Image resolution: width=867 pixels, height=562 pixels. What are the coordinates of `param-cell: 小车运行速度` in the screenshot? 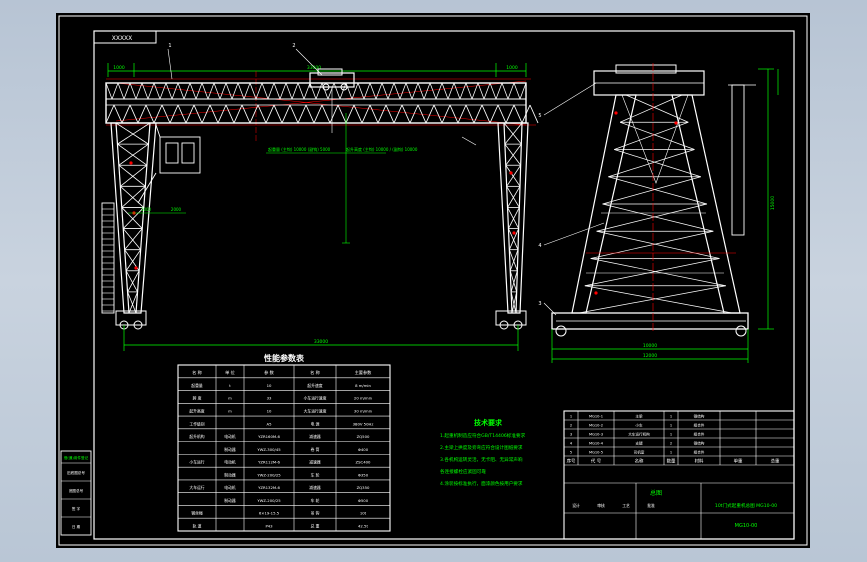 It's located at (315, 398).